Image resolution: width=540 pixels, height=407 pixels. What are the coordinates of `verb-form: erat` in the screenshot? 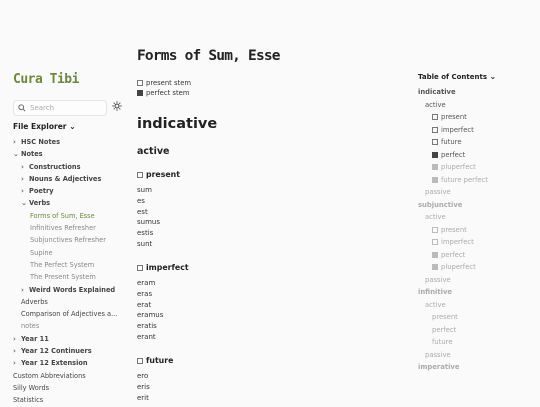 It's located at (144, 304).